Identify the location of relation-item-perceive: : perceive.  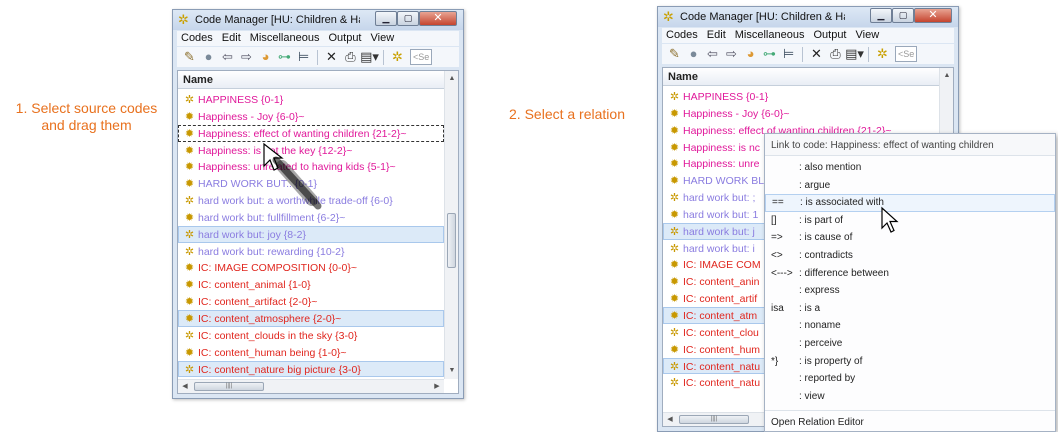
(910, 344).